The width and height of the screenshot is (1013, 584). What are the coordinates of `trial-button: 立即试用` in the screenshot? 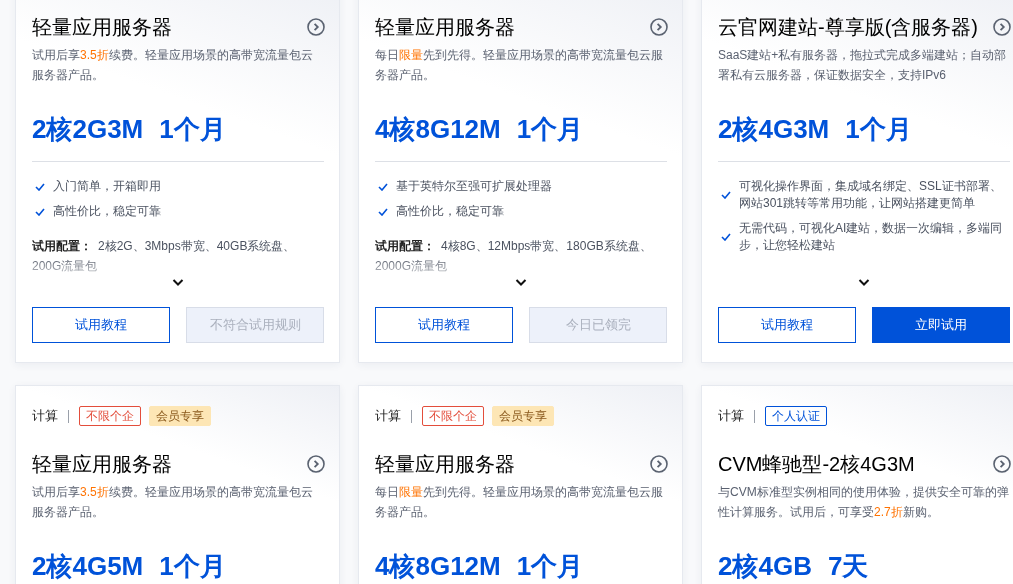 It's located at (941, 325).